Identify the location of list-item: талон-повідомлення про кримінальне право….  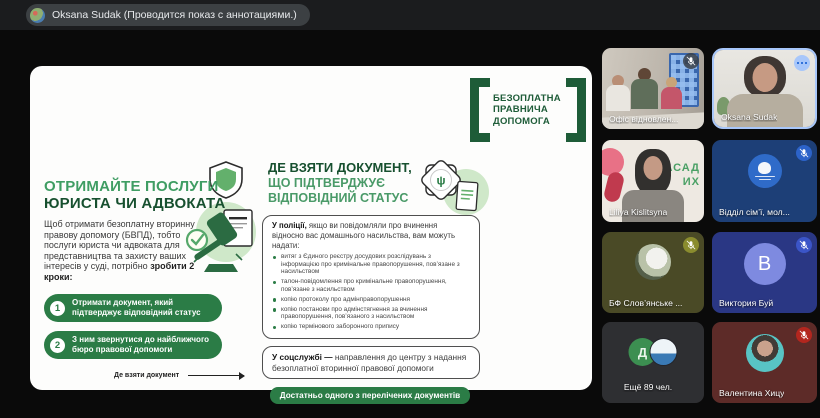
(371, 285).